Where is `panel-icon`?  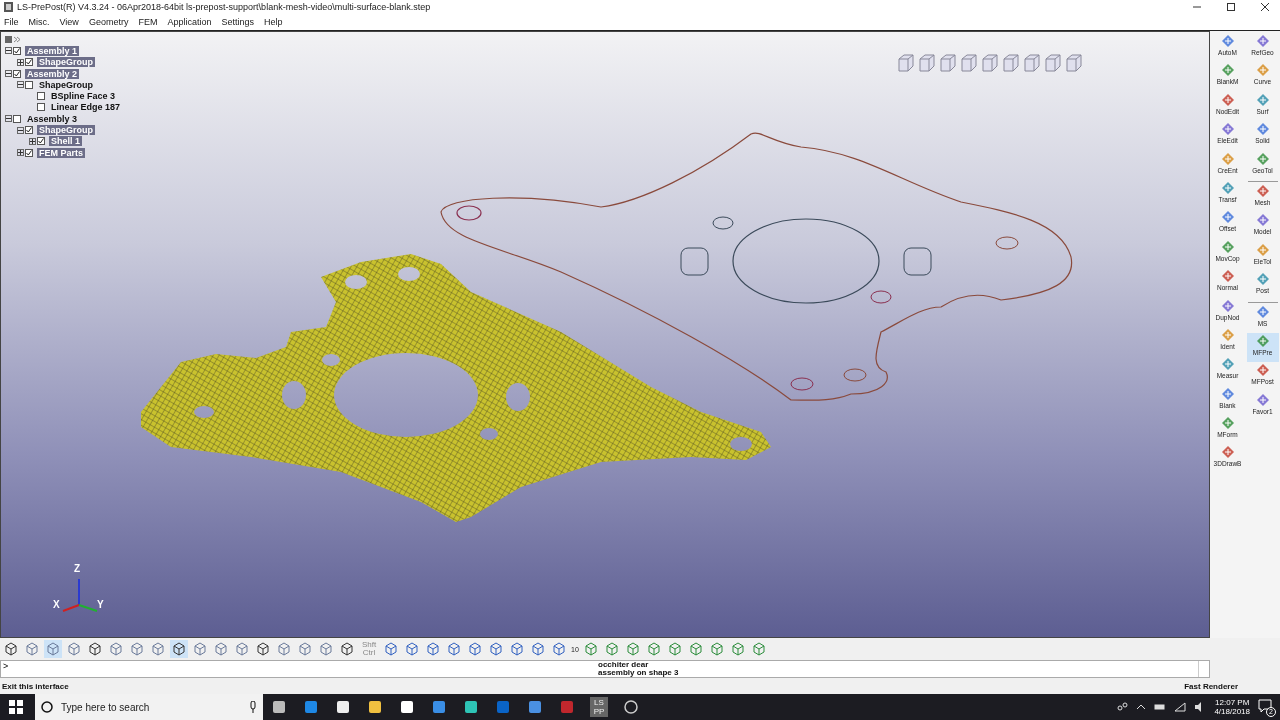
panel-icon is located at coordinates (8, 40).